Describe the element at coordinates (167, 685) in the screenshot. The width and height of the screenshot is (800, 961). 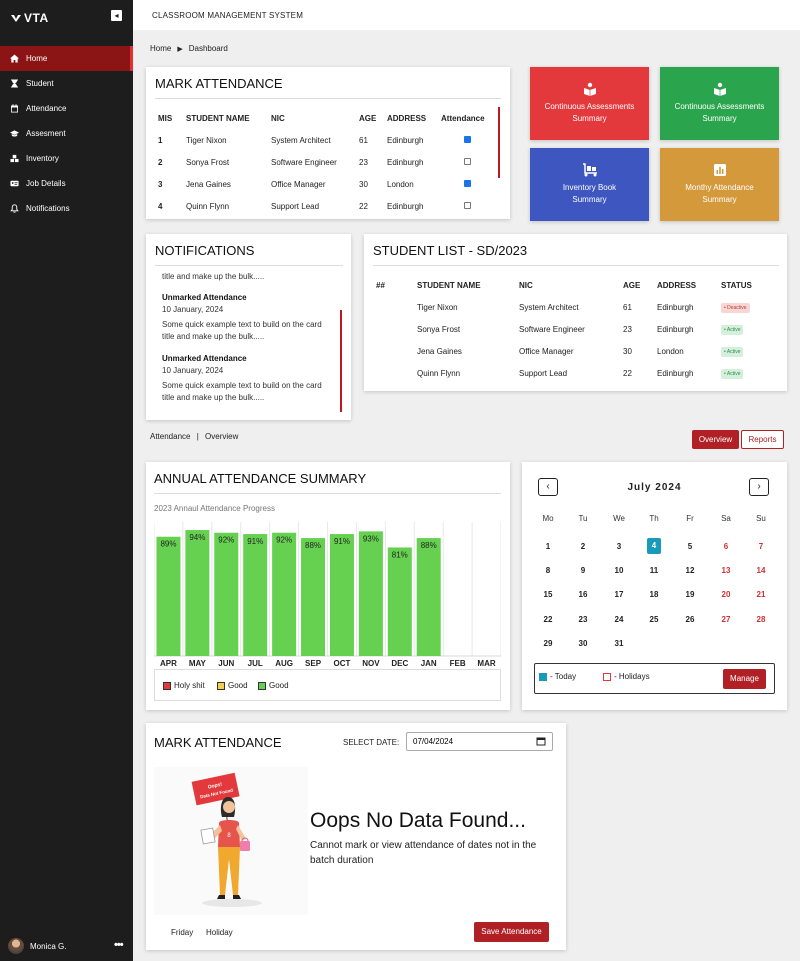
I see `legend-swatch` at that location.